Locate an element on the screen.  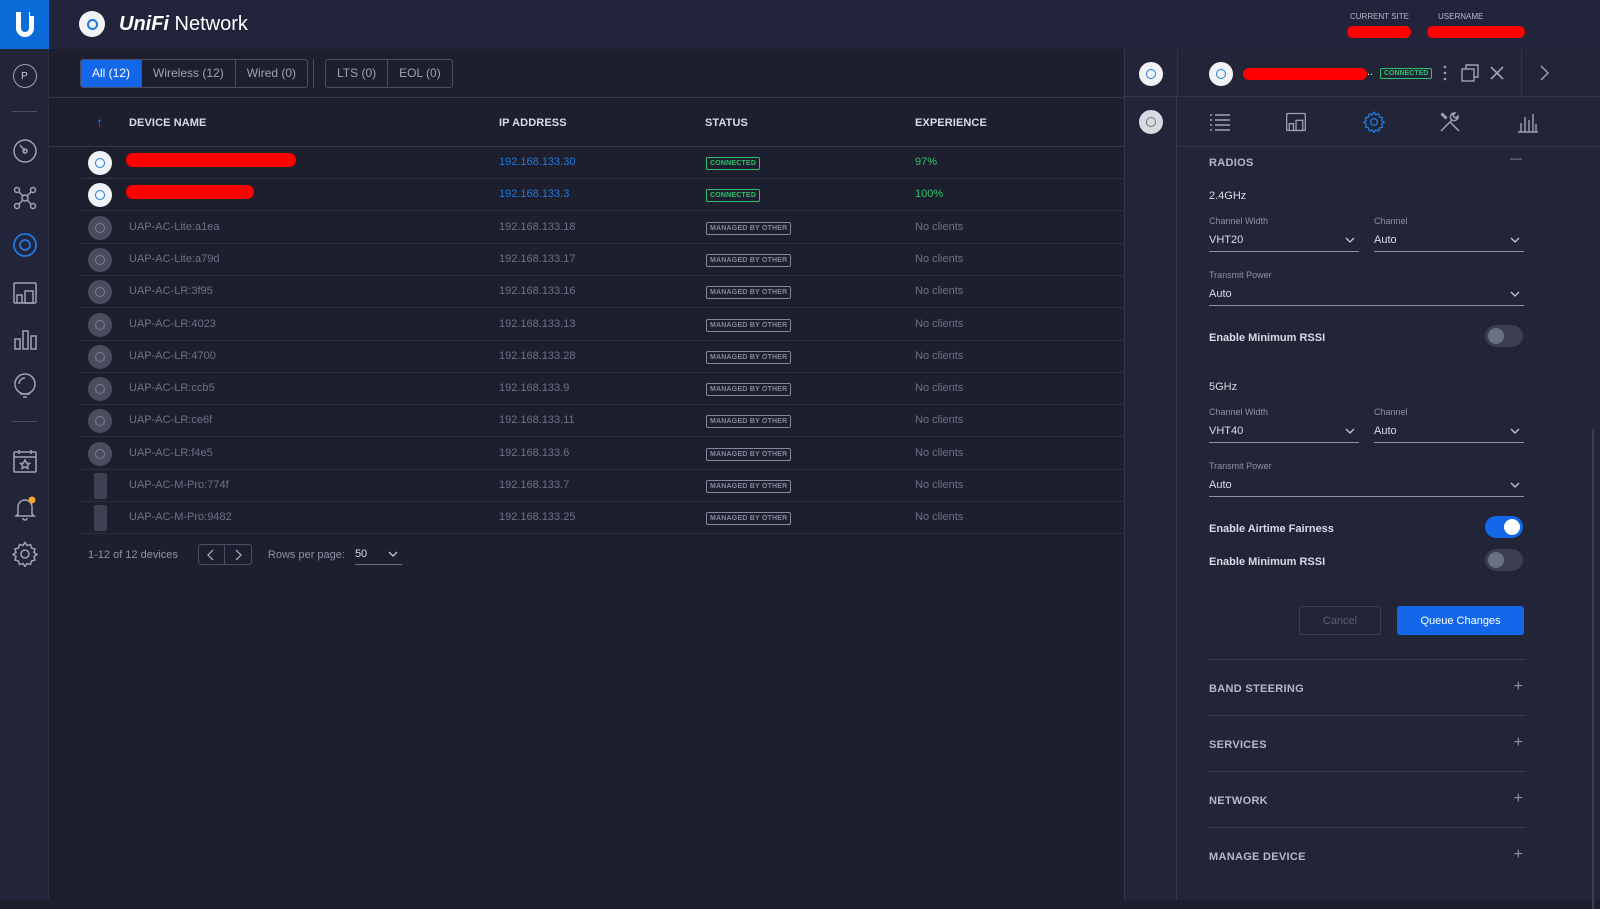
ip-address: 192.168.133.9 is located at coordinates (534, 388).